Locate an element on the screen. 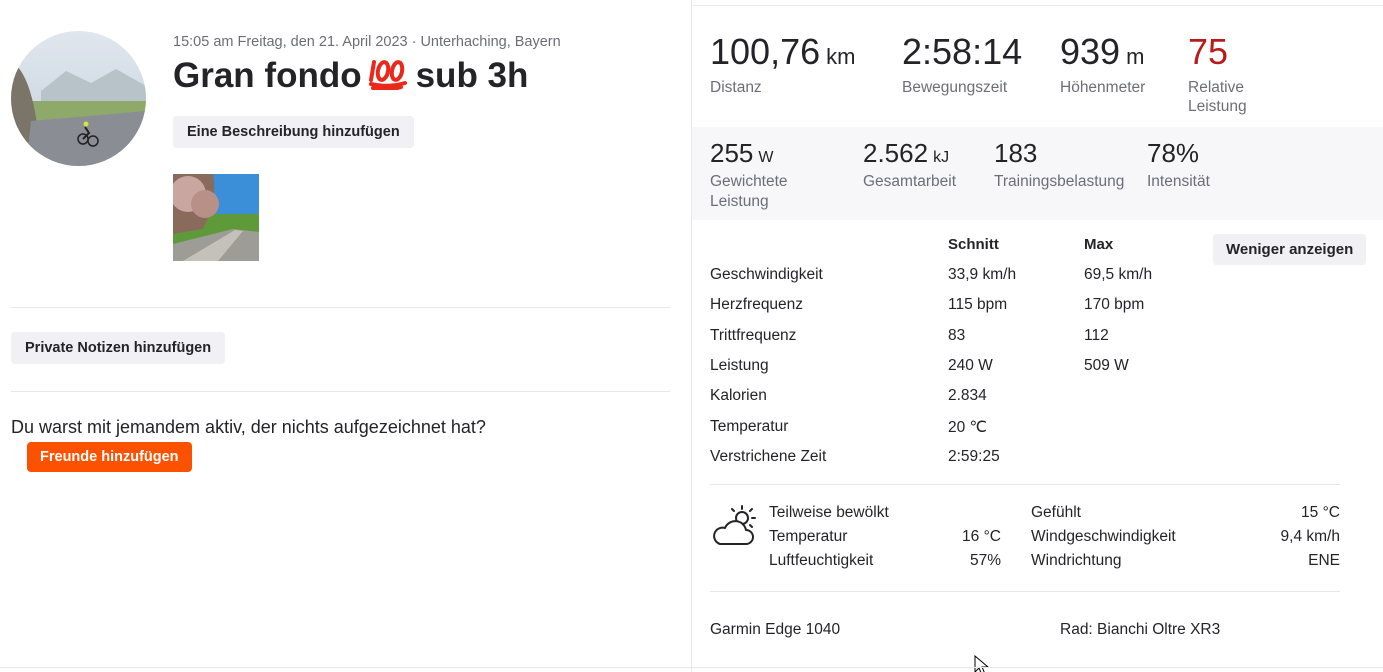 The image size is (1383, 672). column-header-average: Schnitt is located at coordinates (973, 244).